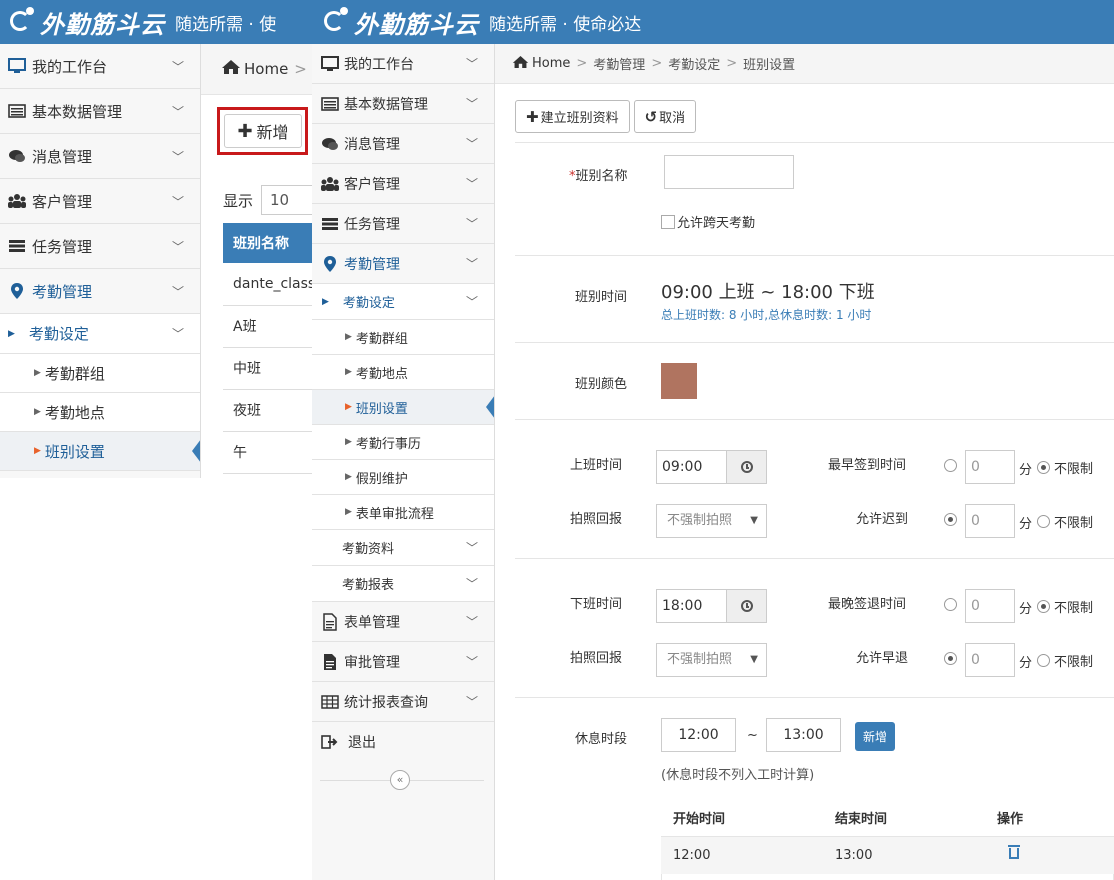  What do you see at coordinates (267, 410) in the screenshot?
I see `table-row: 夜班` at bounding box center [267, 410].